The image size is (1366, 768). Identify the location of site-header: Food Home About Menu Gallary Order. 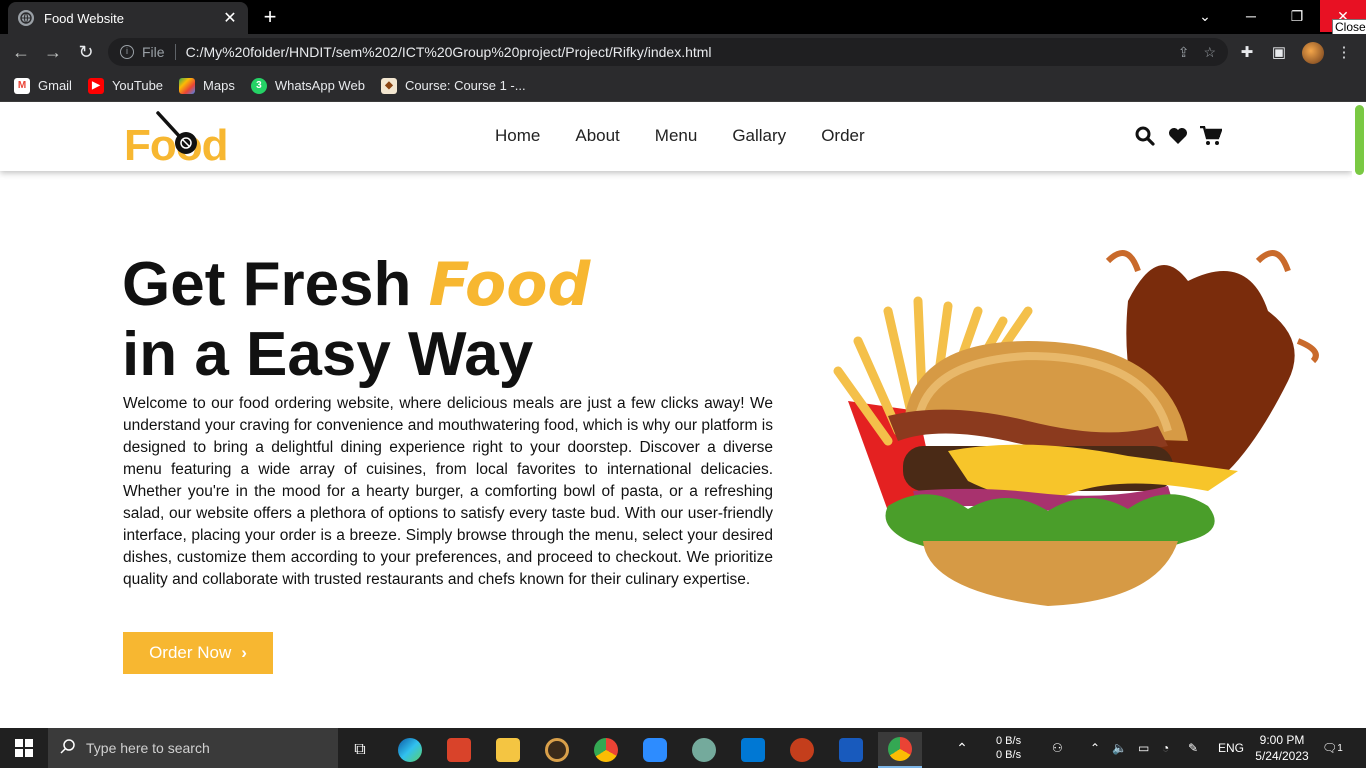
(676, 137).